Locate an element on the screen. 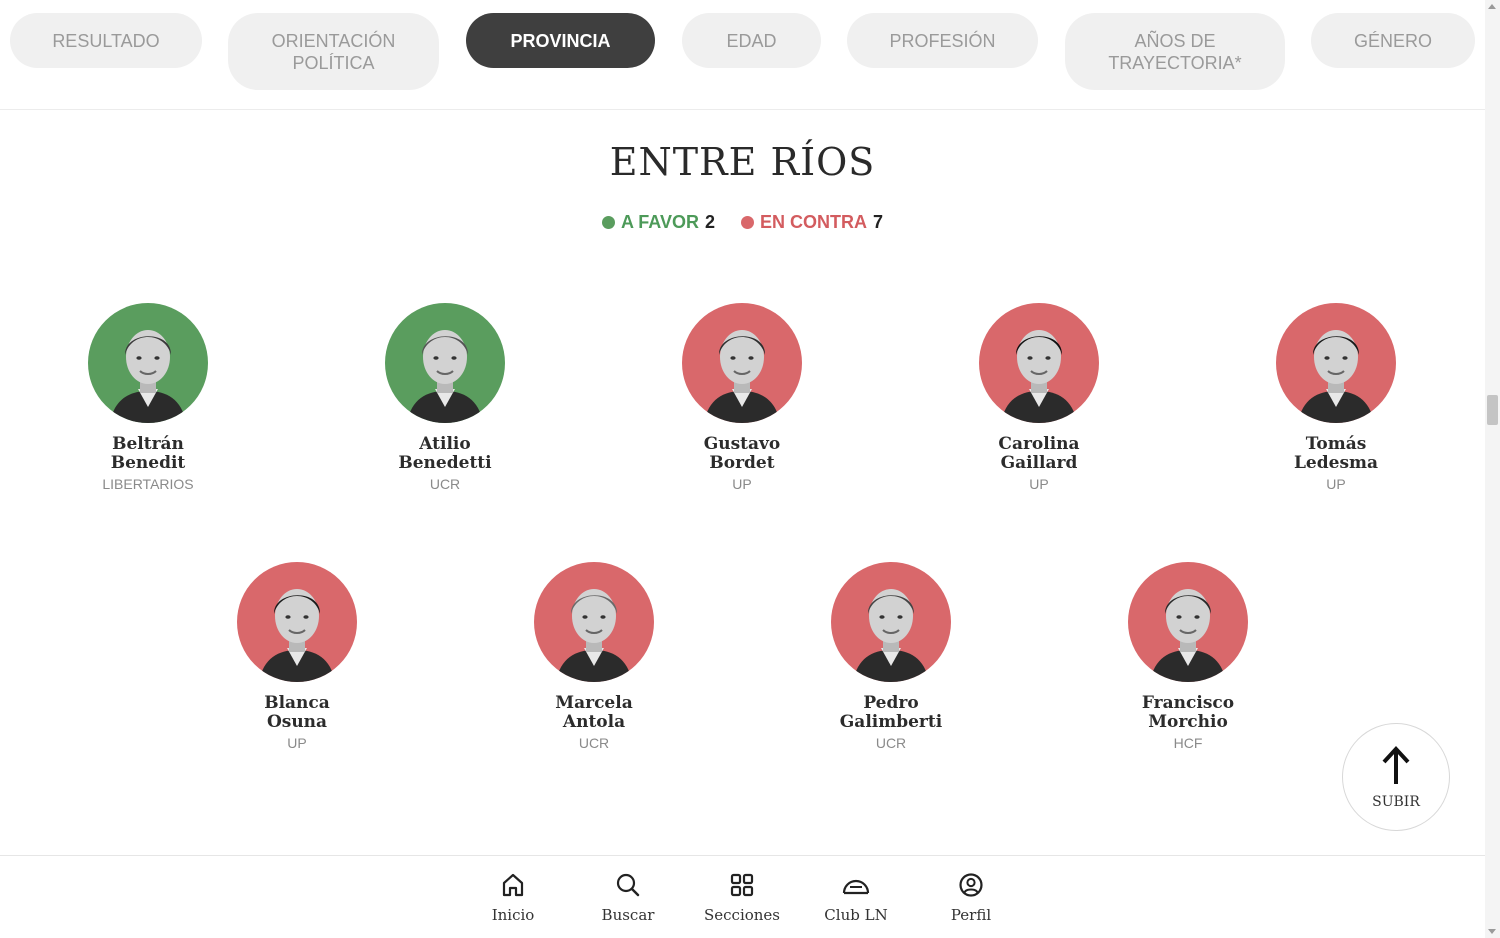  scrollbar is located at coordinates (1492, 469).